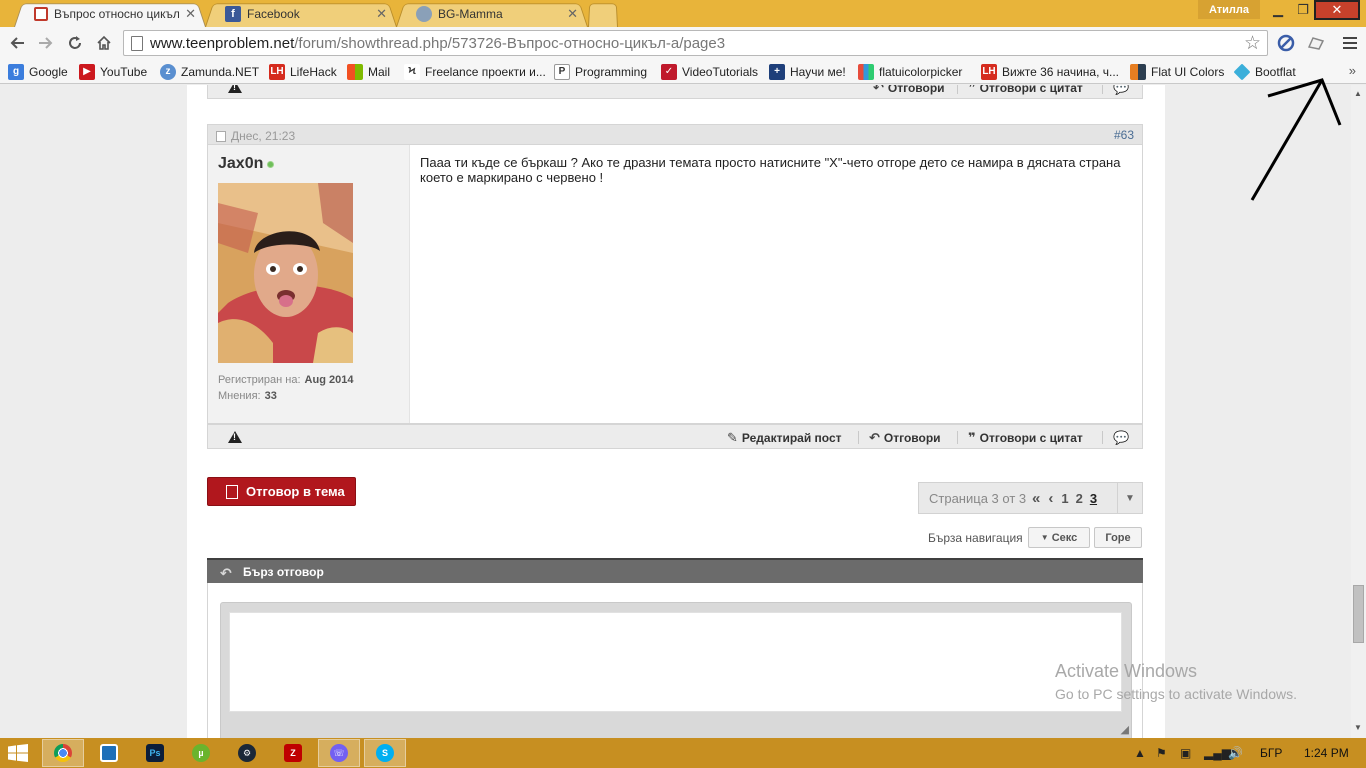 This screenshot has height=768, width=1366. I want to click on bookmark-flatuicolors: Flat UI Colors, so click(1177, 71).